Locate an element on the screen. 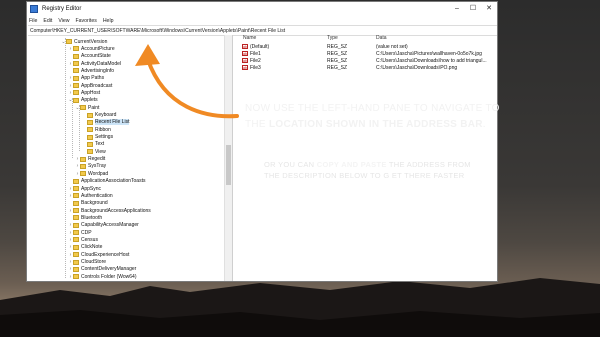  tree-item: Bluetooth is located at coordinates (85, 217).